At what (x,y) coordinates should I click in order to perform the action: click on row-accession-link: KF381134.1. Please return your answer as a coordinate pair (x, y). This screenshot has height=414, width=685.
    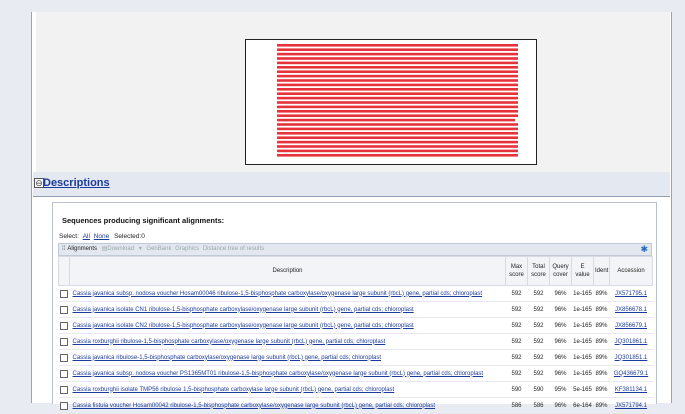
    Looking at the image, I should click on (631, 390).